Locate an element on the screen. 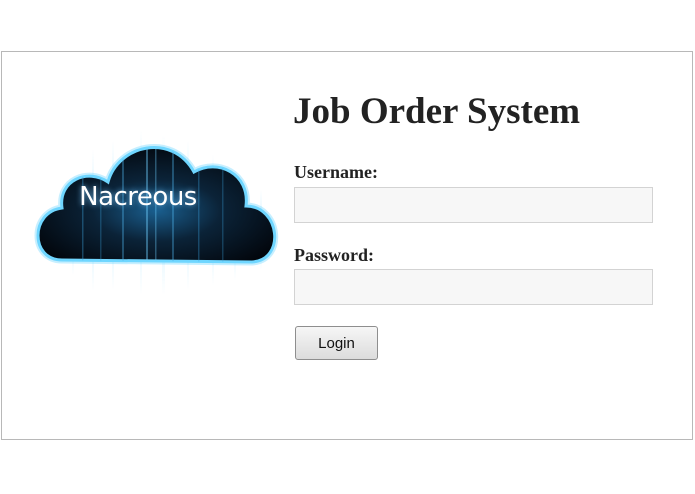 The width and height of the screenshot is (695, 494). login-button: Login is located at coordinates (336, 343).